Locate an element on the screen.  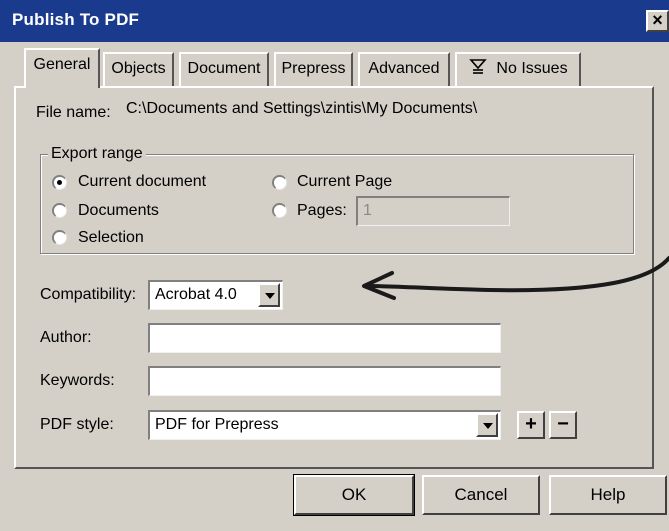
pdf-style-dropdown-button is located at coordinates (487, 425).